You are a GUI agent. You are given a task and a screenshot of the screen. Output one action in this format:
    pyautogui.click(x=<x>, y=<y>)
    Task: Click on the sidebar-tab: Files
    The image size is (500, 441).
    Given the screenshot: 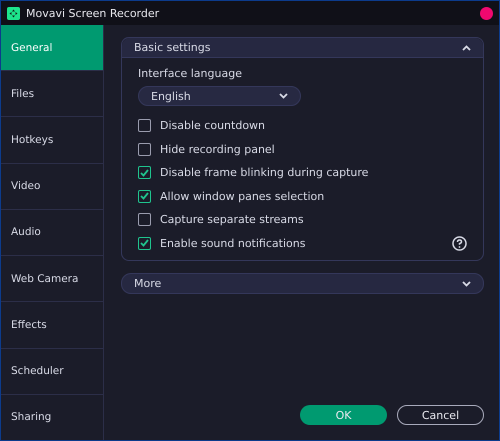 What is the action you would take?
    pyautogui.click(x=52, y=94)
    